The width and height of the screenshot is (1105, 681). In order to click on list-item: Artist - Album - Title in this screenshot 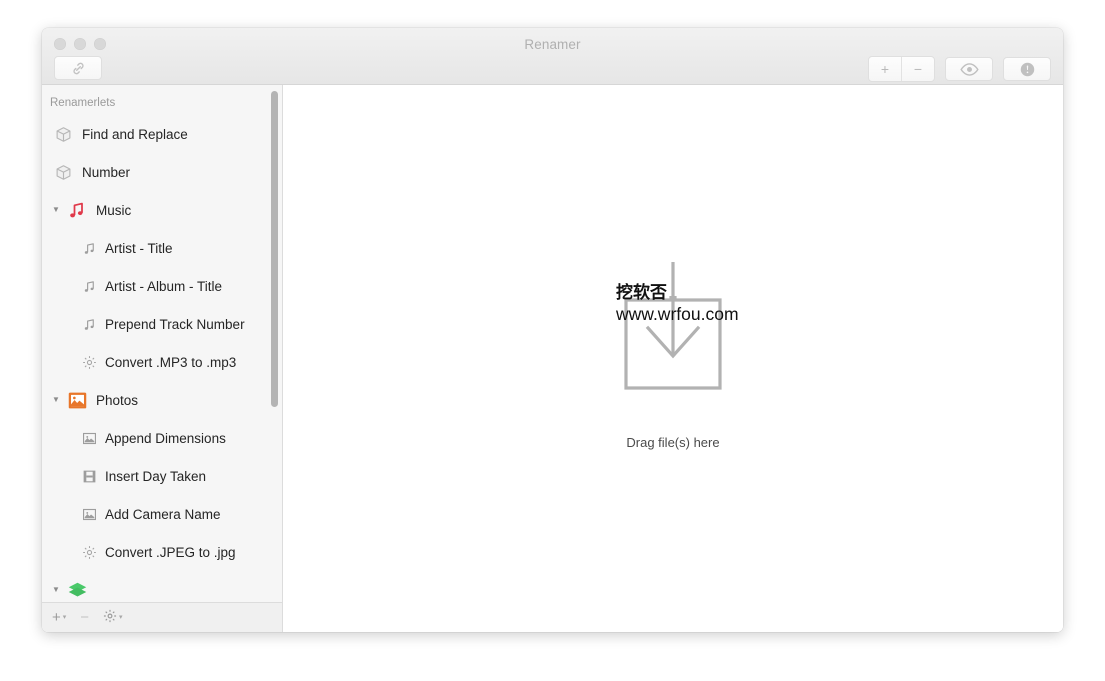, I will do `click(162, 286)`.